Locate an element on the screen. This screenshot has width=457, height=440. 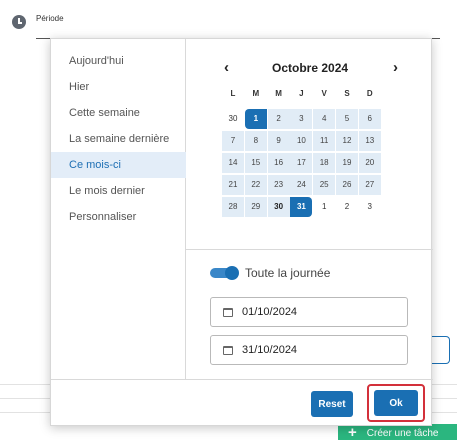
calendar-week: 14 15 16 17 18 19 20 is located at coordinates (302, 163).